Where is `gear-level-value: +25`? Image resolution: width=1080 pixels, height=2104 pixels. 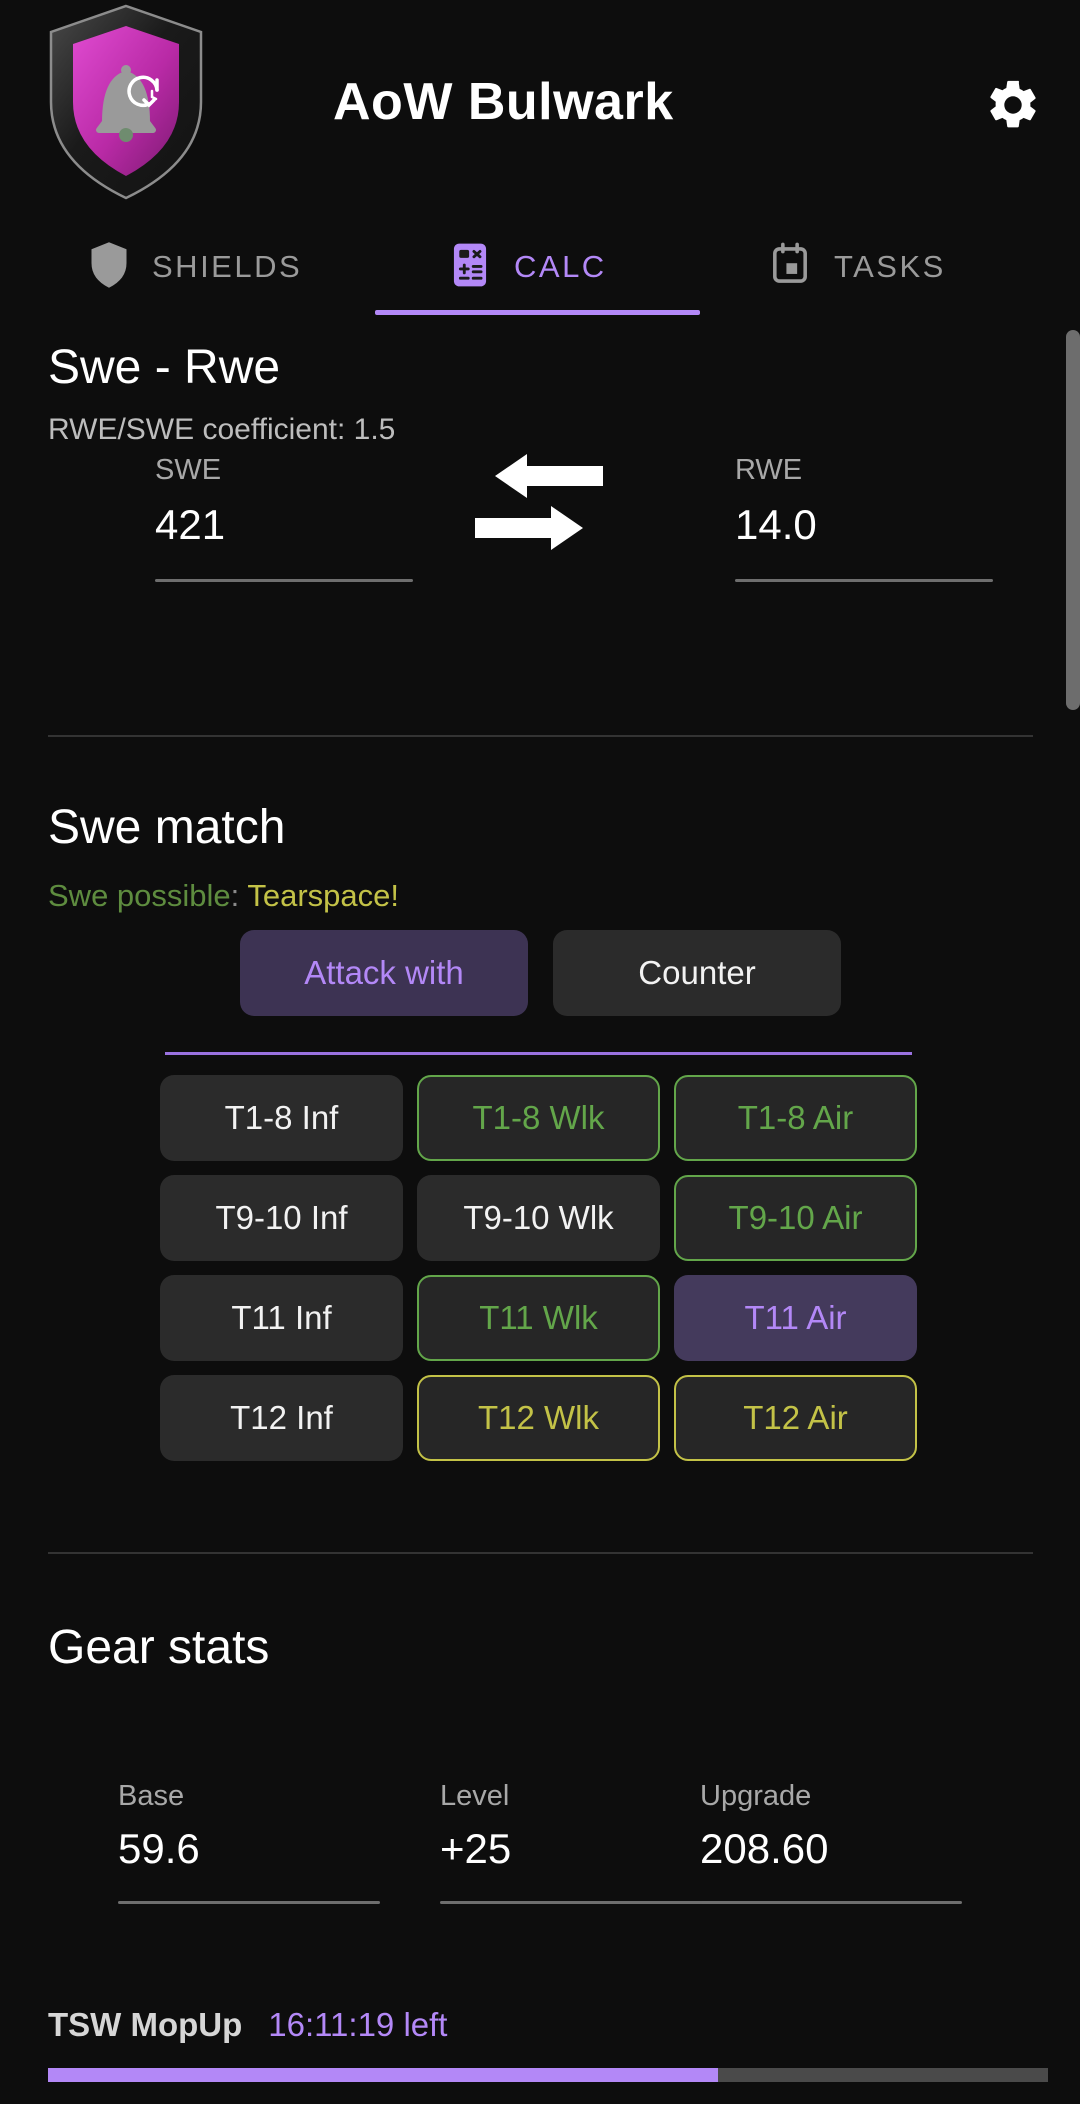 gear-level-value: +25 is located at coordinates (571, 1849).